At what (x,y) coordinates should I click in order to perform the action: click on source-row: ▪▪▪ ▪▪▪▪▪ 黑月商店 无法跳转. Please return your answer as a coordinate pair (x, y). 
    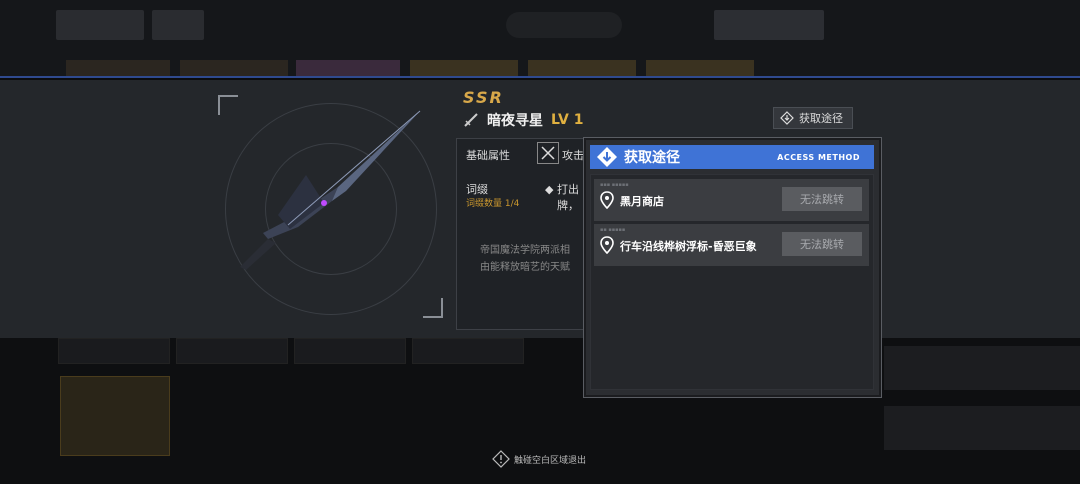
    Looking at the image, I should click on (731, 200).